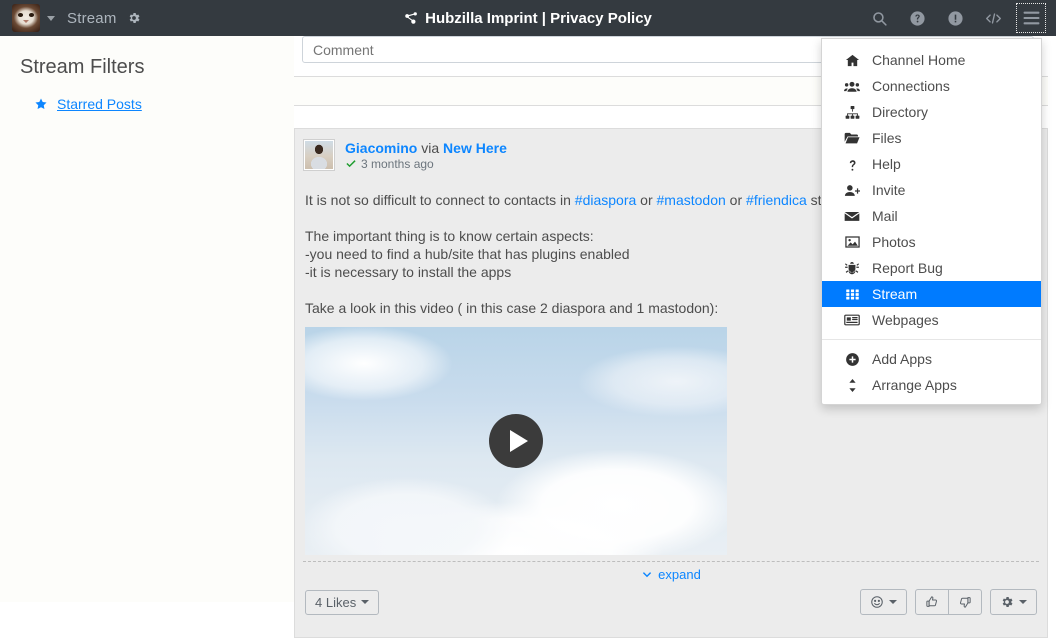  I want to click on check-icon, so click(351, 164).